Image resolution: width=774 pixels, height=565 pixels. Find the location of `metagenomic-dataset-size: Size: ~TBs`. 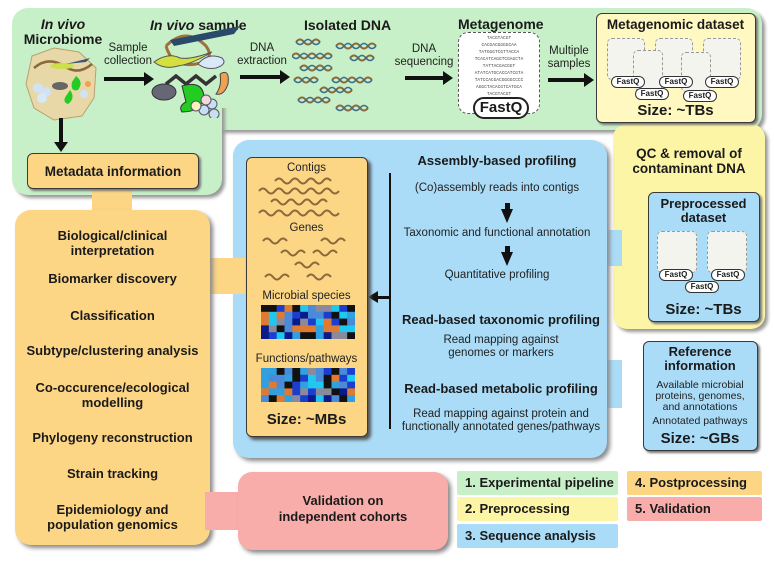

metagenomic-dataset-size: Size: ~TBs is located at coordinates (675, 110).